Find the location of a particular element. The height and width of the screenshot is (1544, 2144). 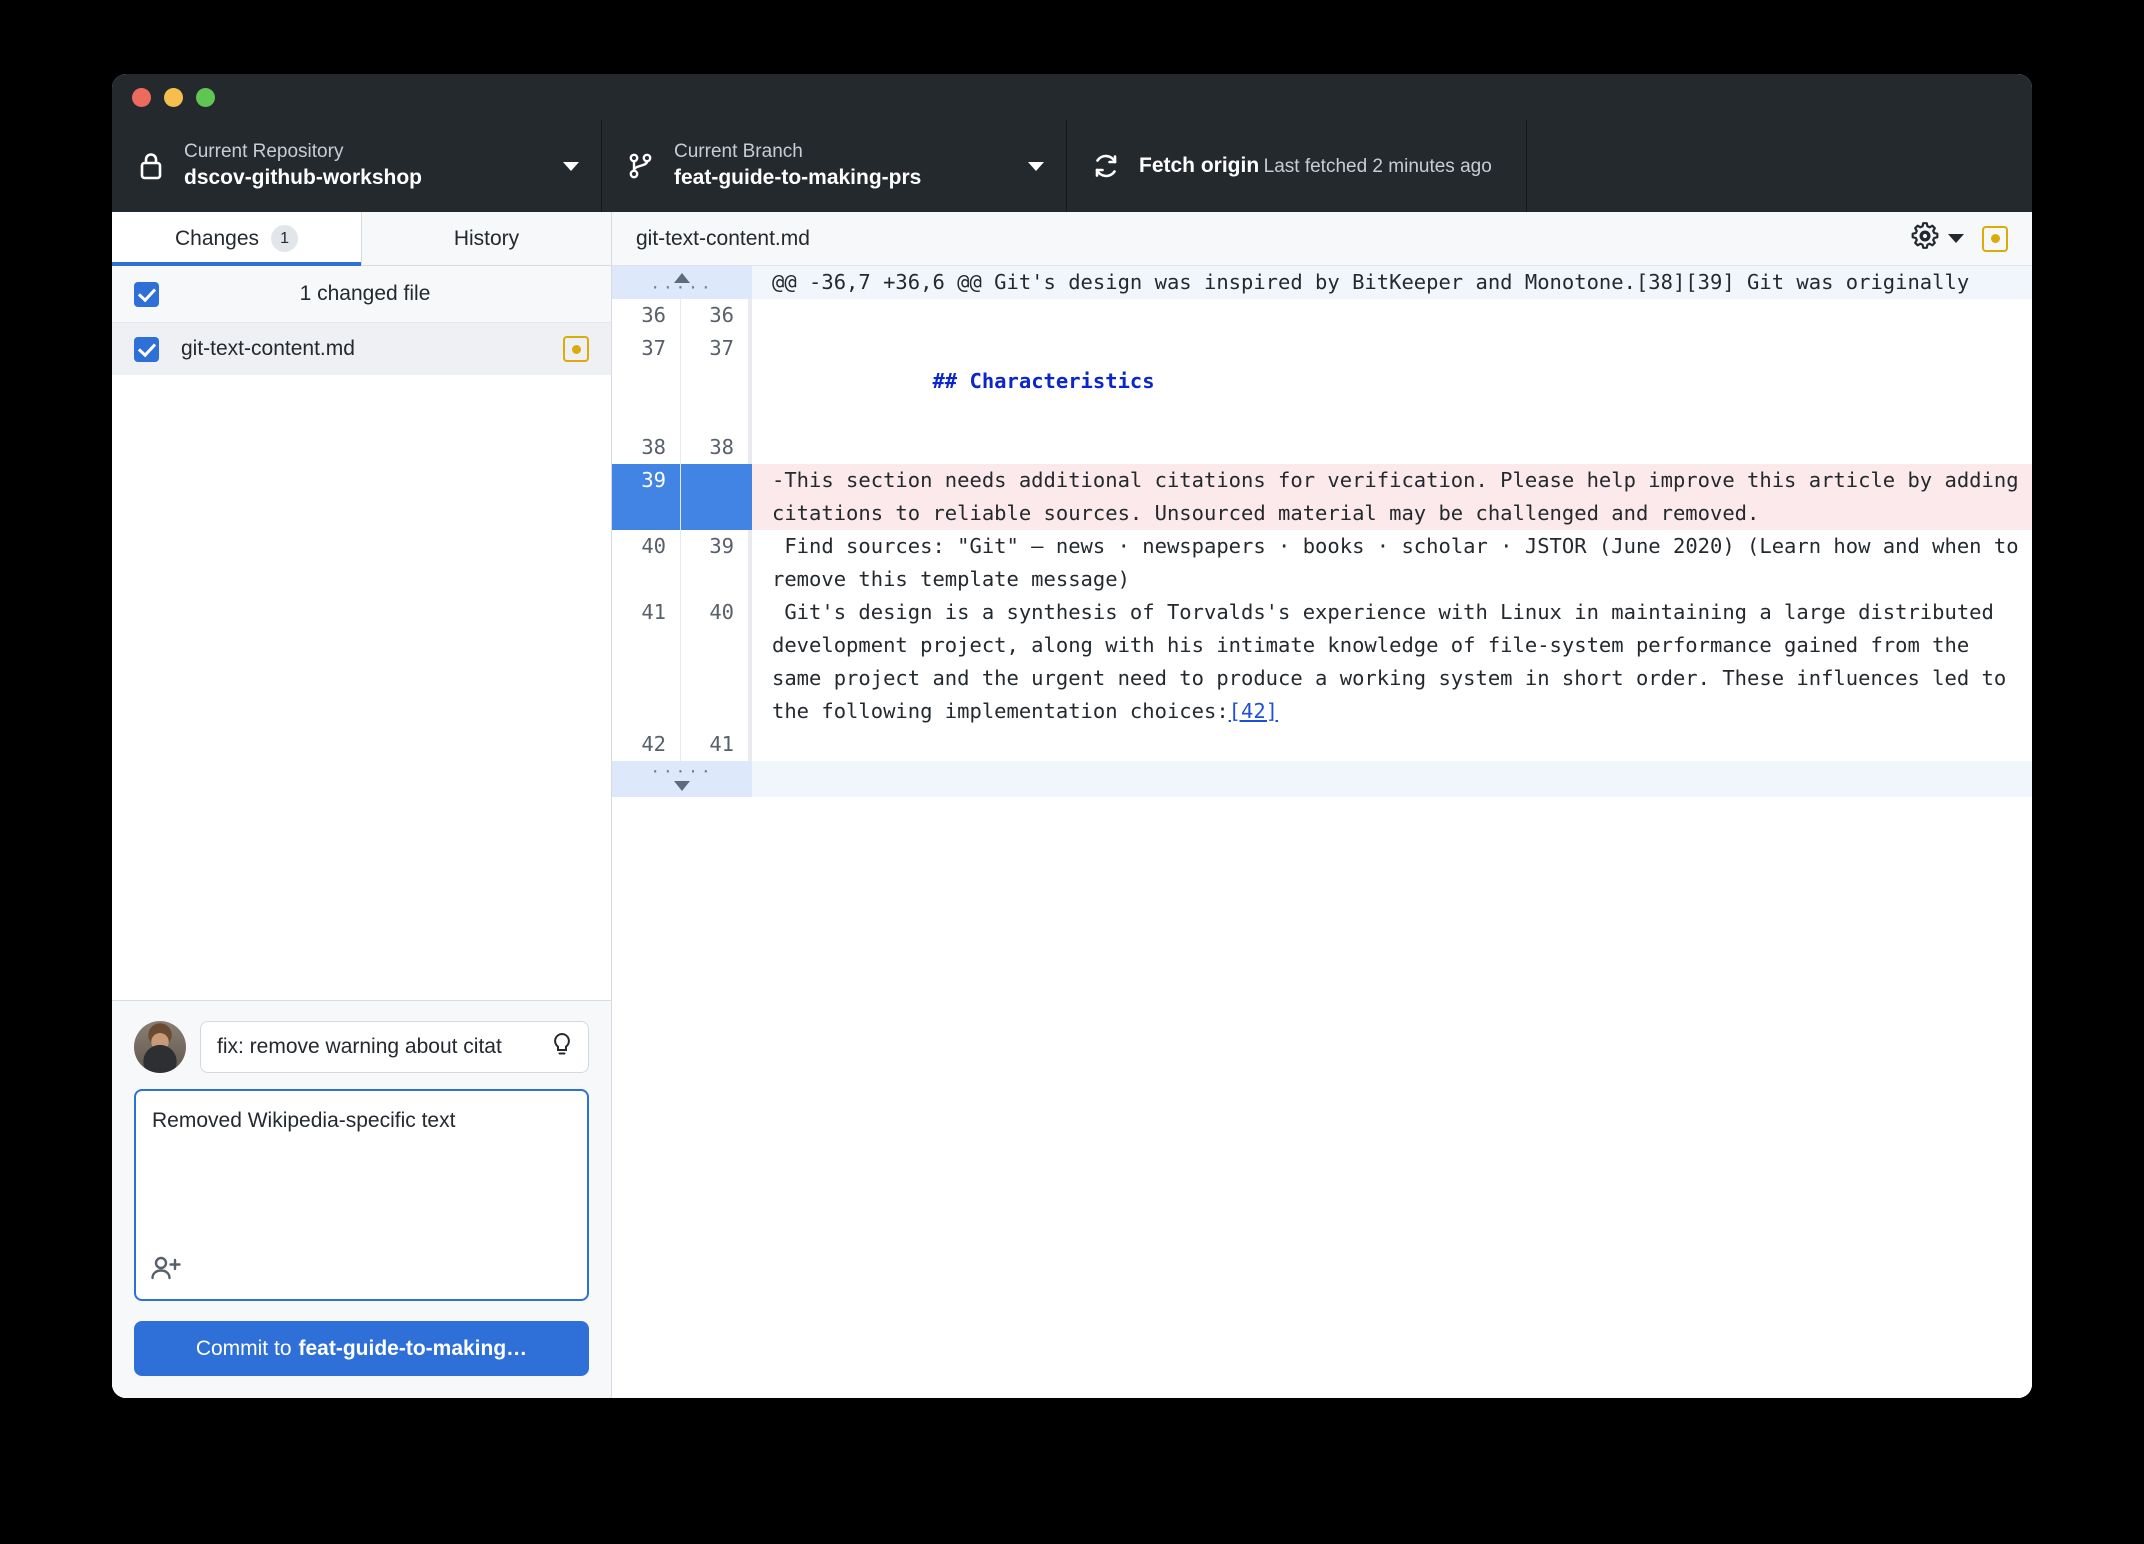

fetch-origin-label: Fetch origin is located at coordinates (1199, 166).